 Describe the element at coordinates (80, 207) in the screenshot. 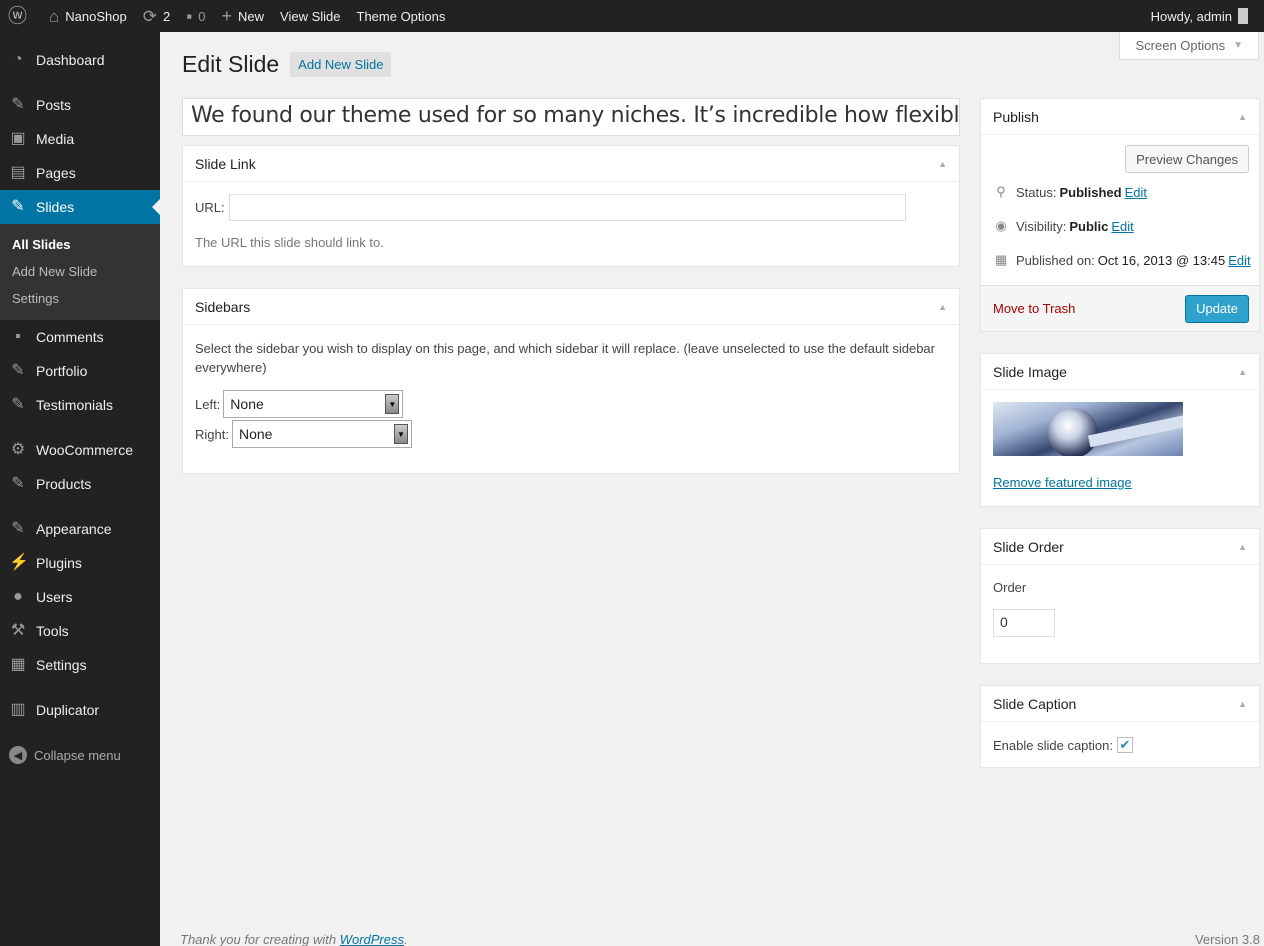

I see `menu-slides: ✎ Slides` at that location.